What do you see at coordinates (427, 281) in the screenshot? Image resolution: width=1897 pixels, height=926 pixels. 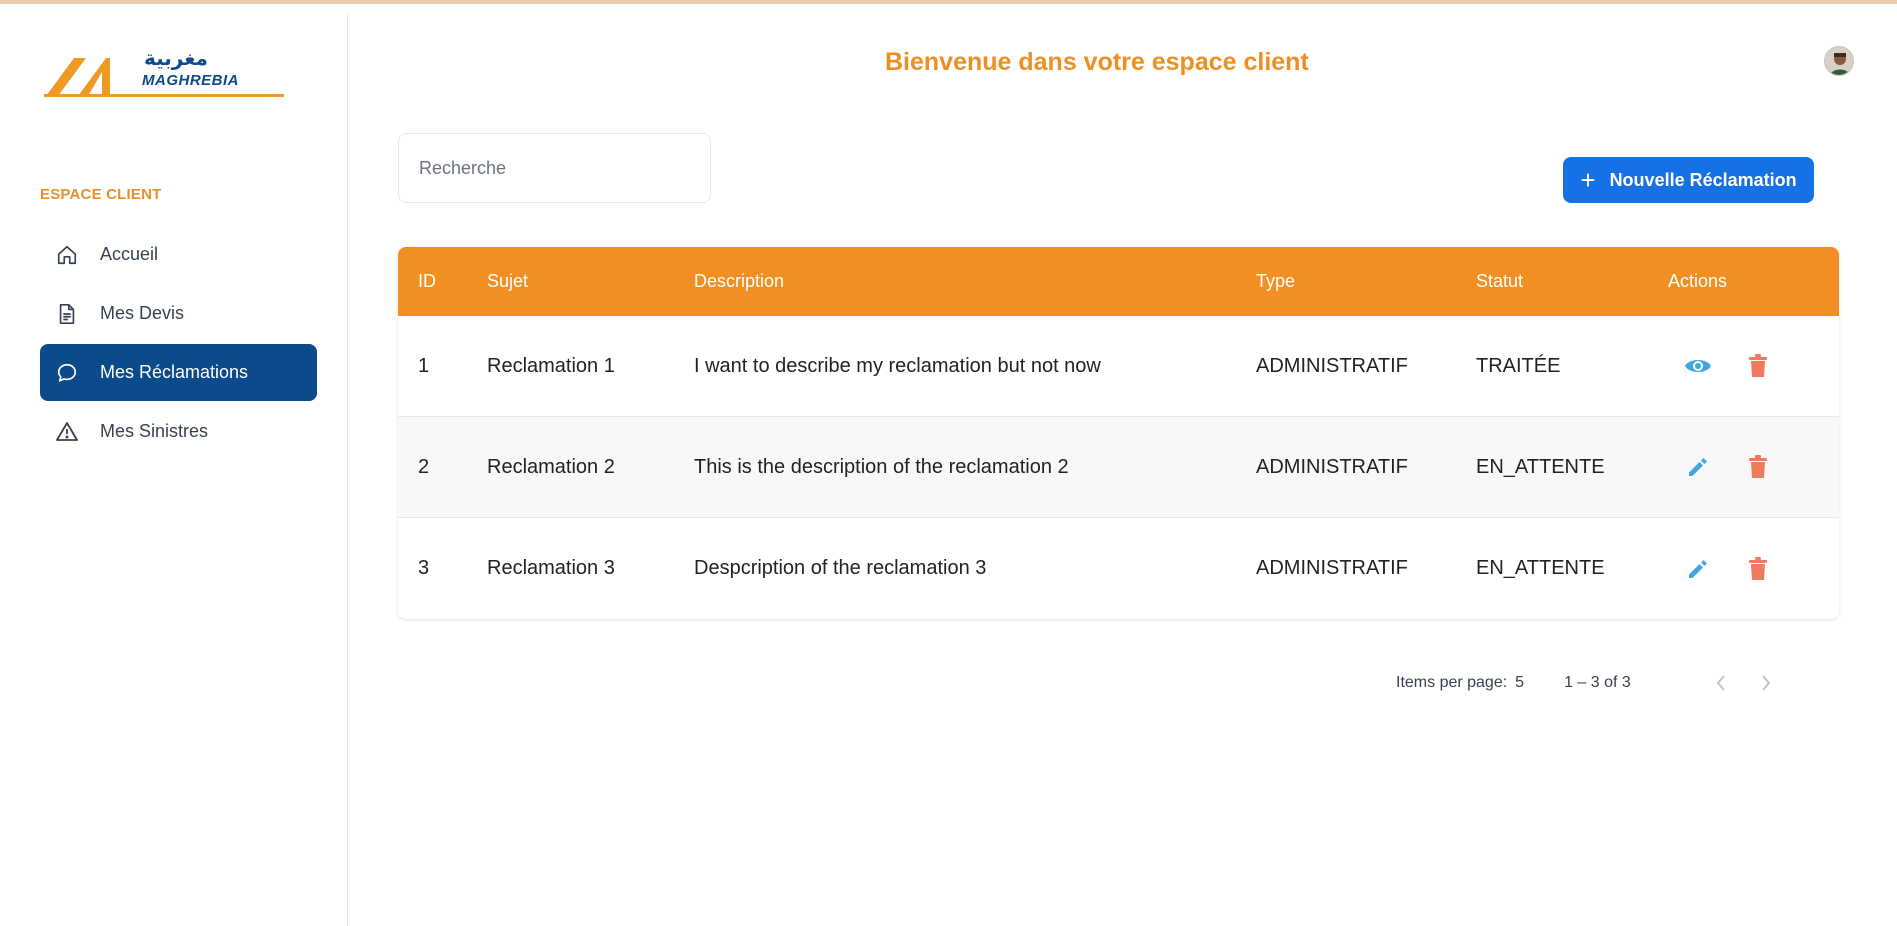 I see `header-id: ID` at bounding box center [427, 281].